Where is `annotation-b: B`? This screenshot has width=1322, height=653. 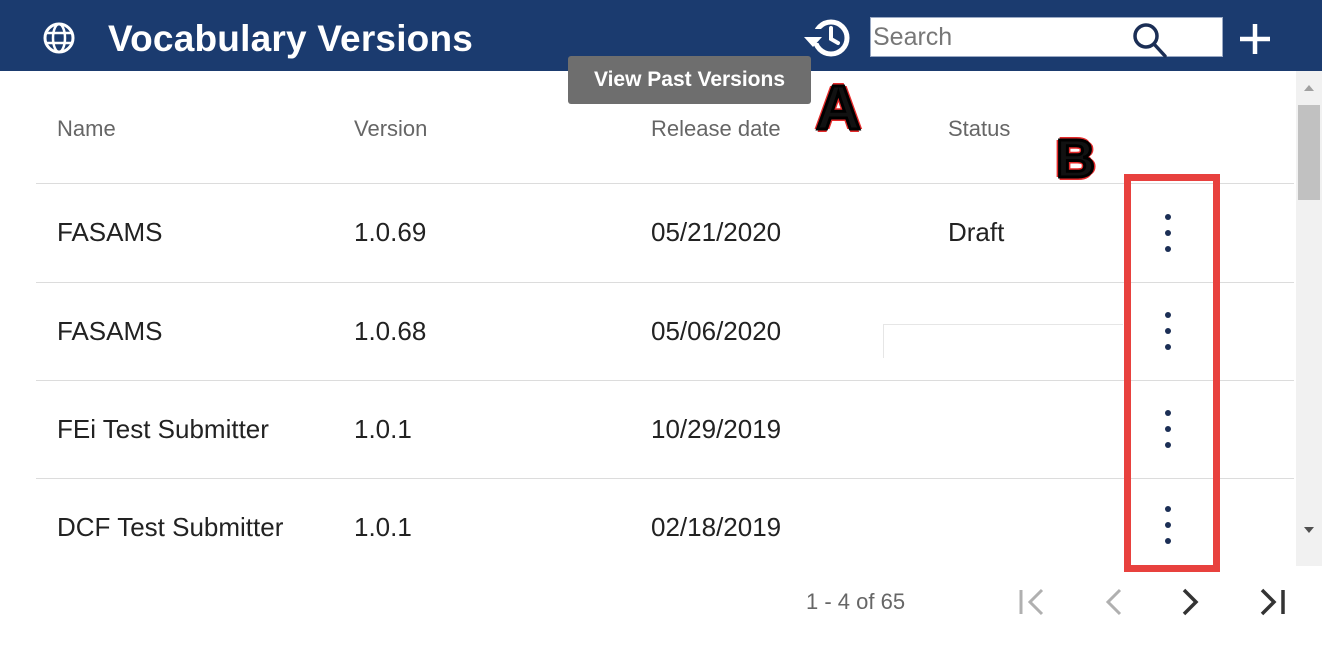 annotation-b: B is located at coordinates (1076, 159).